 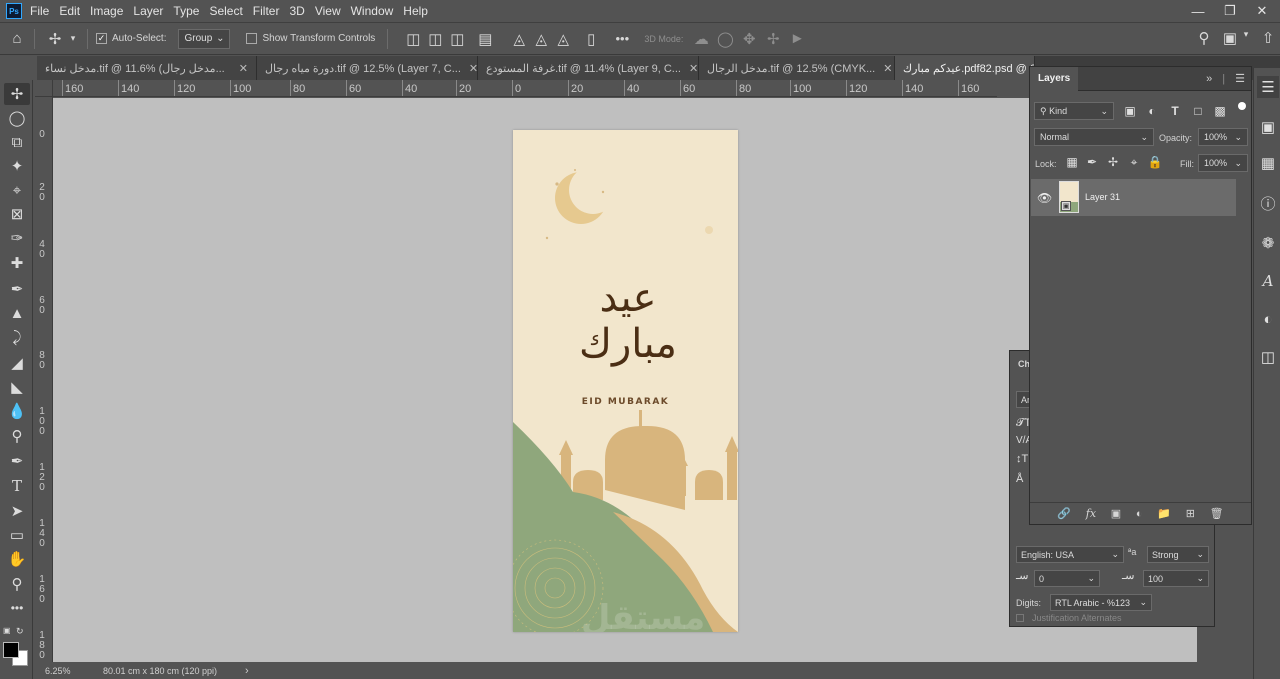 I want to click on document-canvas: عيد مبارك EID MUBARAK مستقل, so click(x=625, y=381).